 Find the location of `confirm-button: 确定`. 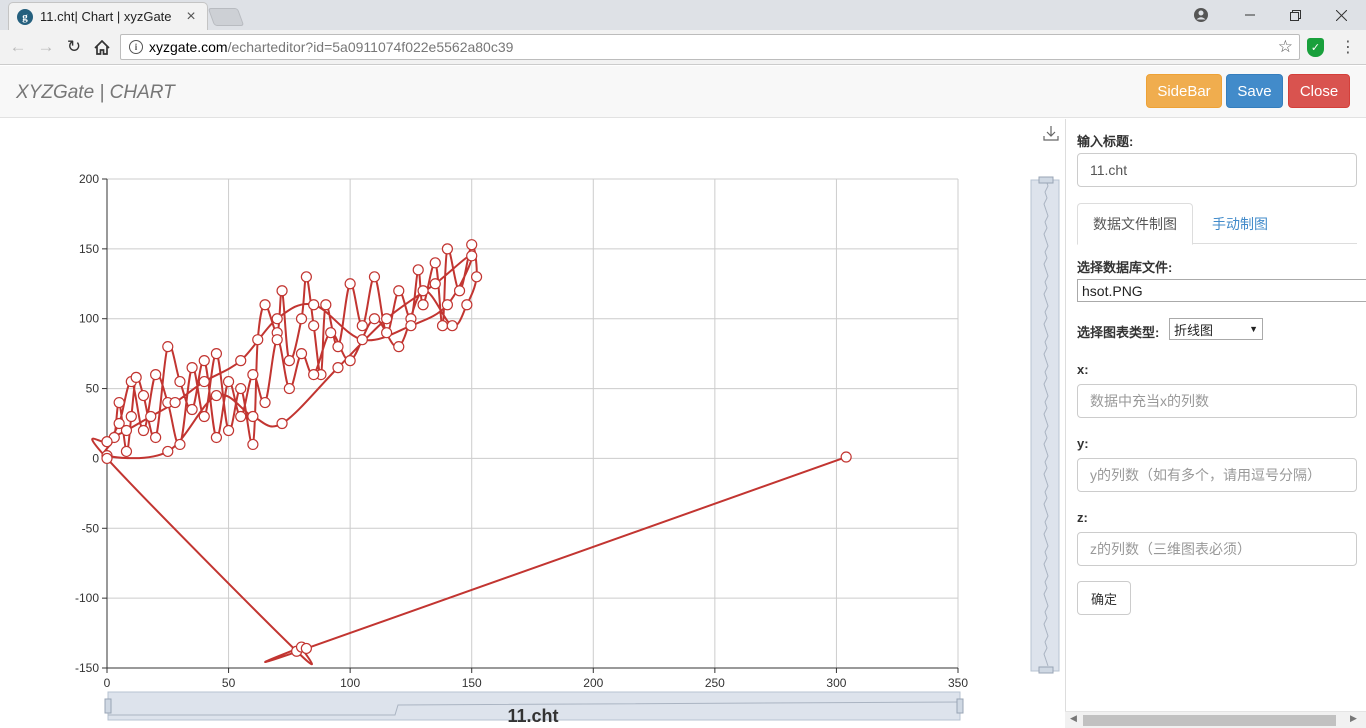

confirm-button: 确定 is located at coordinates (1104, 598).